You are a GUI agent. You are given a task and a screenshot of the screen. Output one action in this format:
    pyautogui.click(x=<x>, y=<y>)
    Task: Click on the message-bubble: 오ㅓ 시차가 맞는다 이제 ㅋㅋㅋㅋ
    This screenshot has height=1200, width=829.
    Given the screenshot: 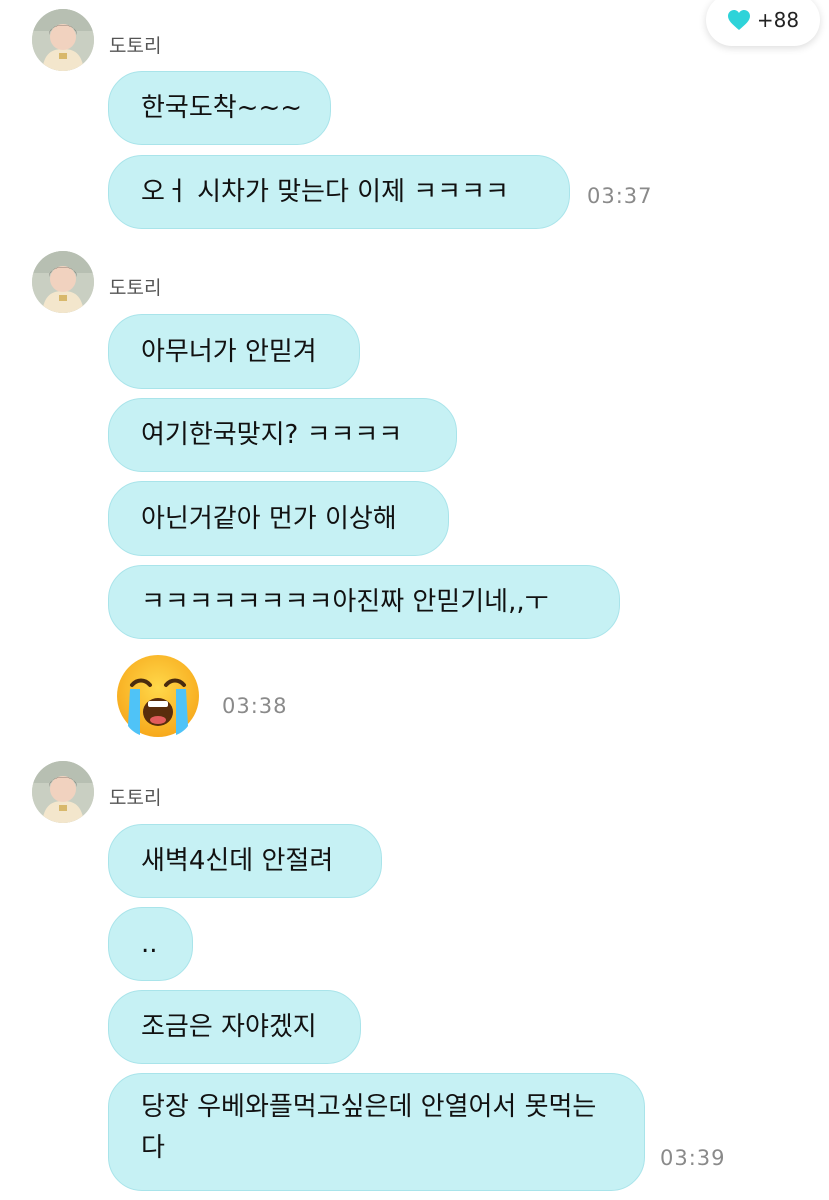 What is the action you would take?
    pyautogui.click(x=339, y=192)
    